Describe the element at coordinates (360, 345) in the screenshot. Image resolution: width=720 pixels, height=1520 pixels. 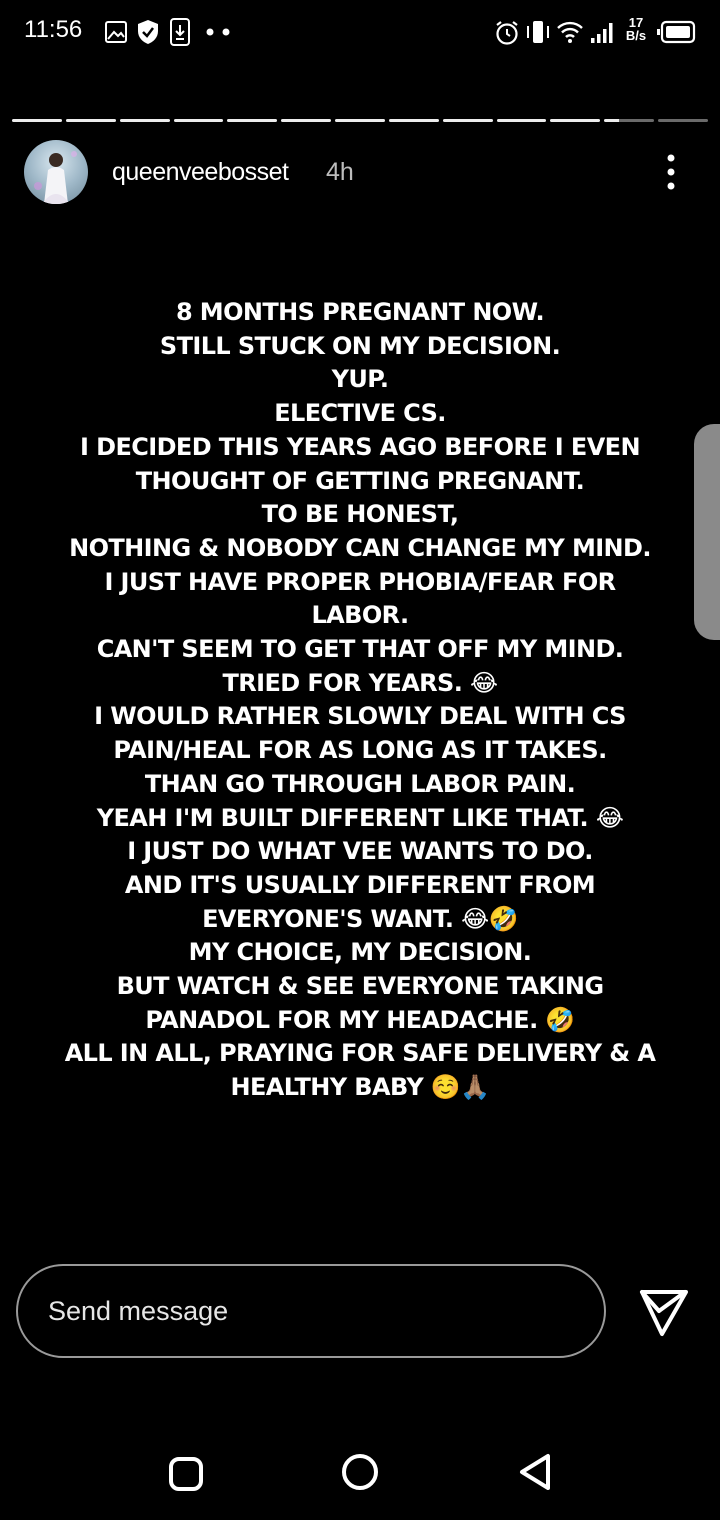
I see `story-text-line: STILL STUCK ON MY DECISION.` at that location.